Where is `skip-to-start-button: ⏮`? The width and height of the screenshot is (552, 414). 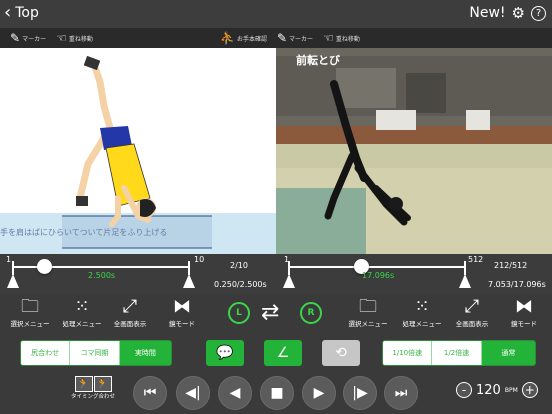
skip-to-start-button: ⏮ is located at coordinates (150, 393).